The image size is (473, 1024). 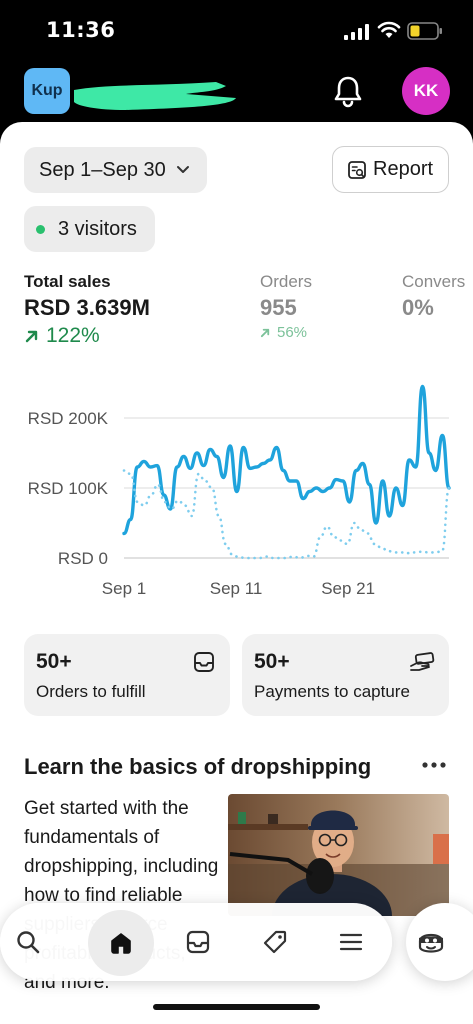 What do you see at coordinates (124, 588) in the screenshot?
I see `x-tick-label: Sep 1` at bounding box center [124, 588].